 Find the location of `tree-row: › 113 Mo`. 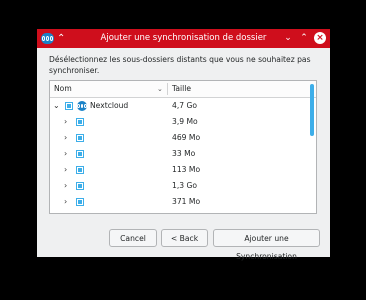

tree-row: › 113 Mo is located at coordinates (179, 170).